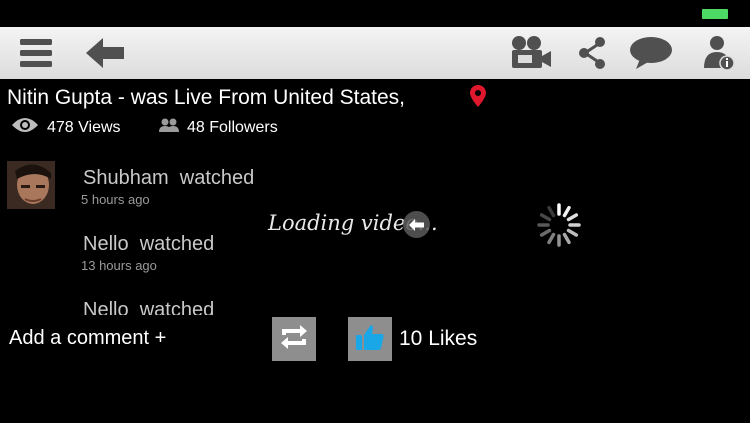 Image resolution: width=750 pixels, height=423 pixels. What do you see at coordinates (375, 53) in the screenshot?
I see `toolbar` at bounding box center [375, 53].